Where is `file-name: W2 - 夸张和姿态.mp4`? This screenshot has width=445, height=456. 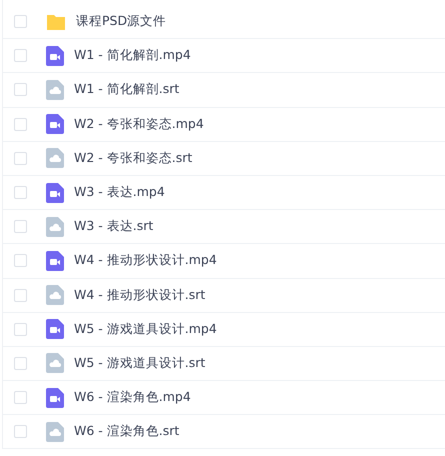
file-name: W2 - 夸张和姿态.mp4 is located at coordinates (139, 124).